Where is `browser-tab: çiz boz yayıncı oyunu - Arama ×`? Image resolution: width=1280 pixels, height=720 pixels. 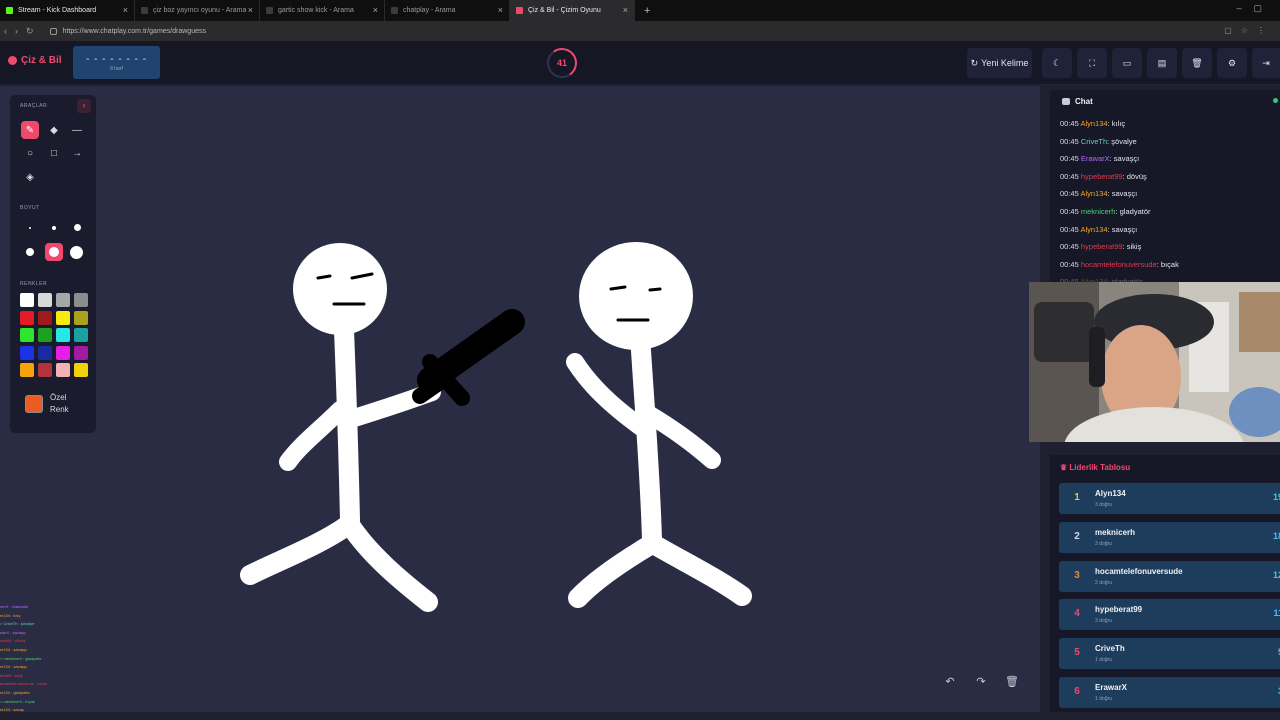
browser-tab: çiz boz yayıncı oyunu - Arama × is located at coordinates (197, 10).